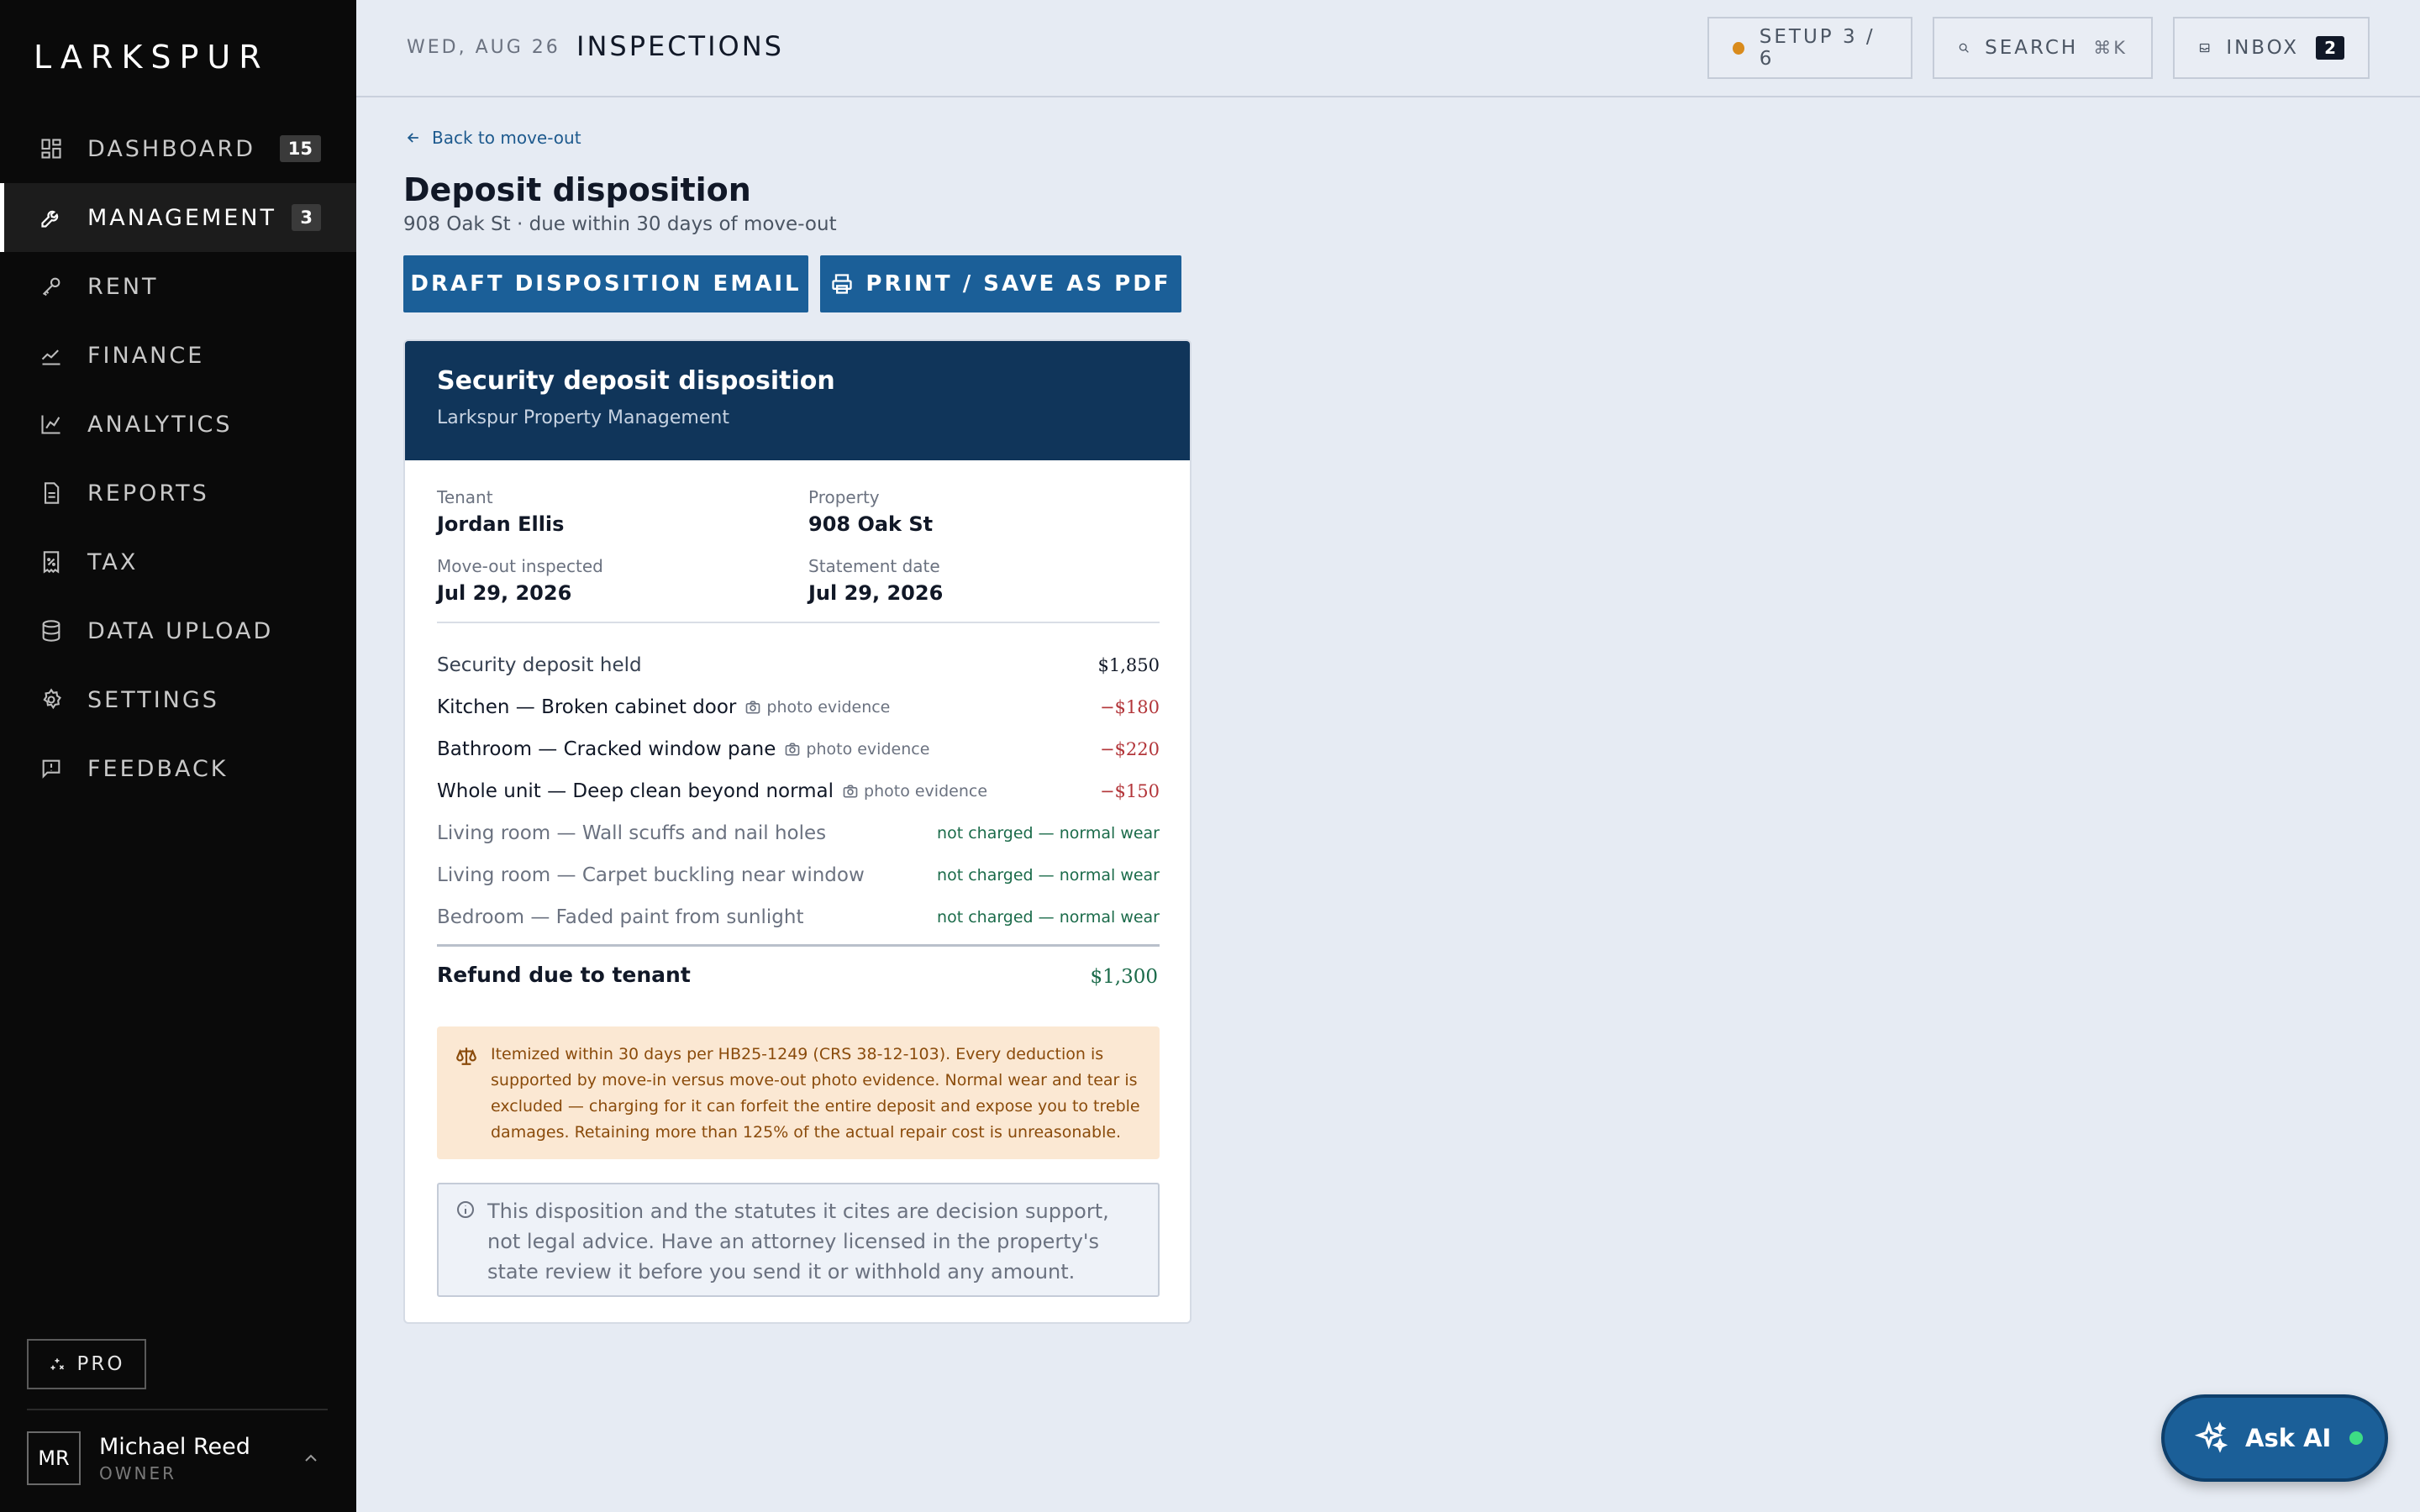 The width and height of the screenshot is (2420, 1512). Describe the element at coordinates (146, 355) in the screenshot. I see `sidebar-item-label: FINANCE` at that location.